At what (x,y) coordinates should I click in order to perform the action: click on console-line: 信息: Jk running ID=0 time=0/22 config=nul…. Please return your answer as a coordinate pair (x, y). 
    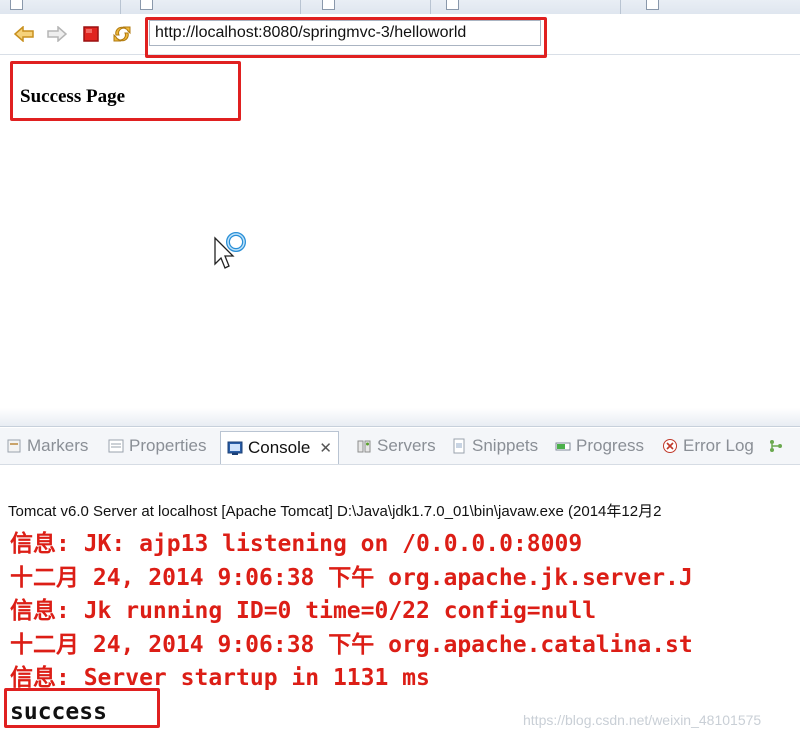
    Looking at the image, I should click on (303, 611).